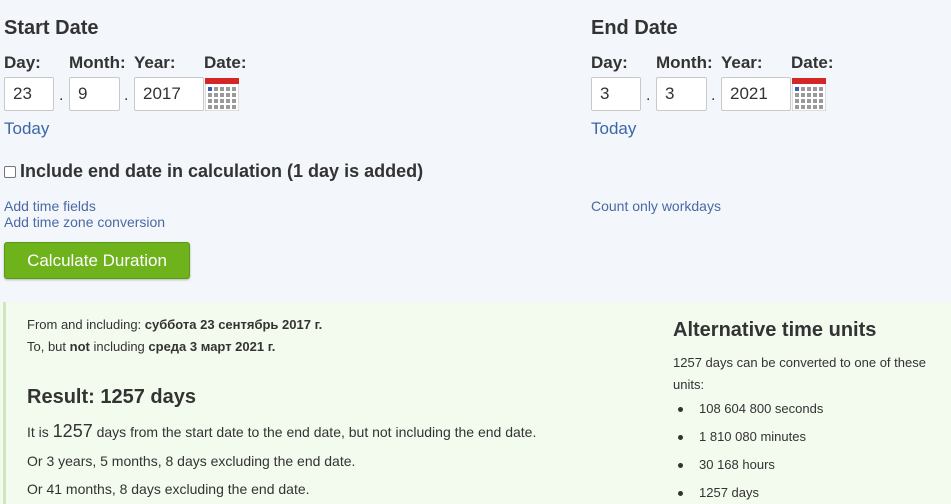 This screenshot has width=951, height=504. What do you see at coordinates (72, 431) in the screenshot?
I see `days-number: 1257` at bounding box center [72, 431].